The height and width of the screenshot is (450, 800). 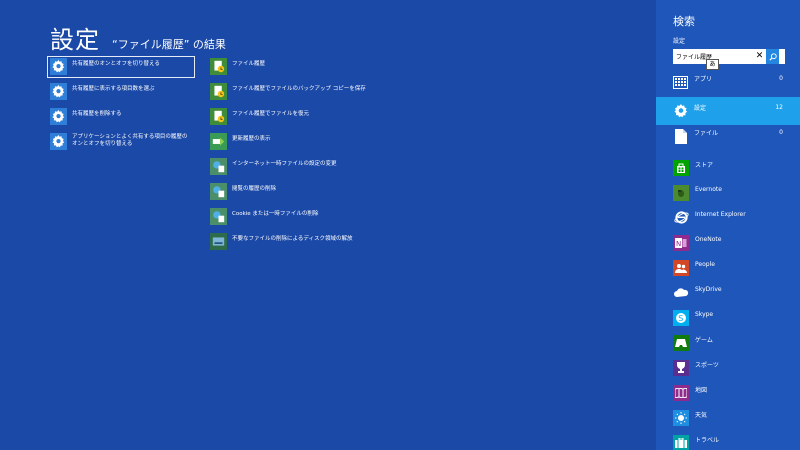 What do you see at coordinates (249, 64) in the screenshot?
I see `result-label: ファイル履歴` at bounding box center [249, 64].